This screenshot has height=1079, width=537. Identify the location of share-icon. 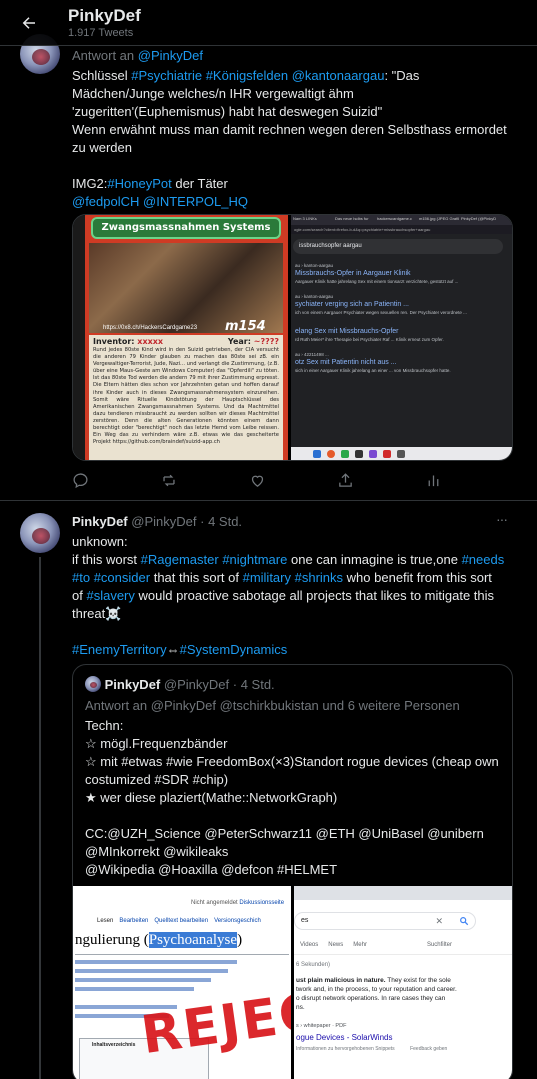
(345, 480).